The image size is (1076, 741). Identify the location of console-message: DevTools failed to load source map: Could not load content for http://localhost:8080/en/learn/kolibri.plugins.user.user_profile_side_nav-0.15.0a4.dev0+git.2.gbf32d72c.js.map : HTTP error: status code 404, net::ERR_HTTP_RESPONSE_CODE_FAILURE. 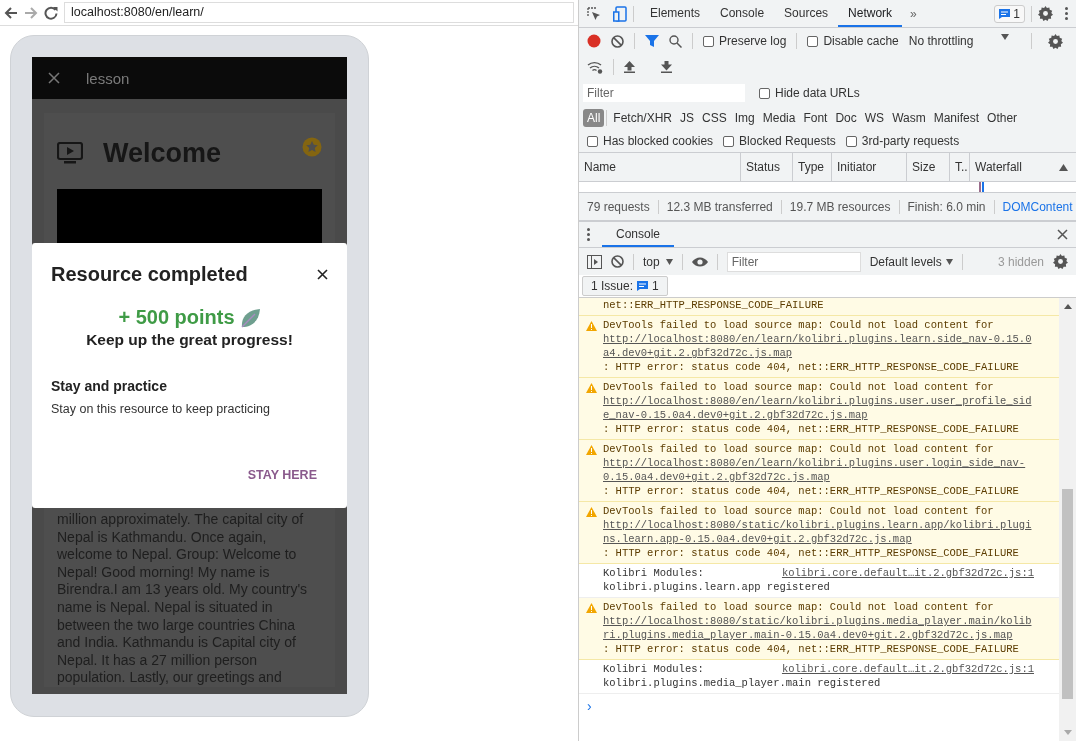
(818, 408).